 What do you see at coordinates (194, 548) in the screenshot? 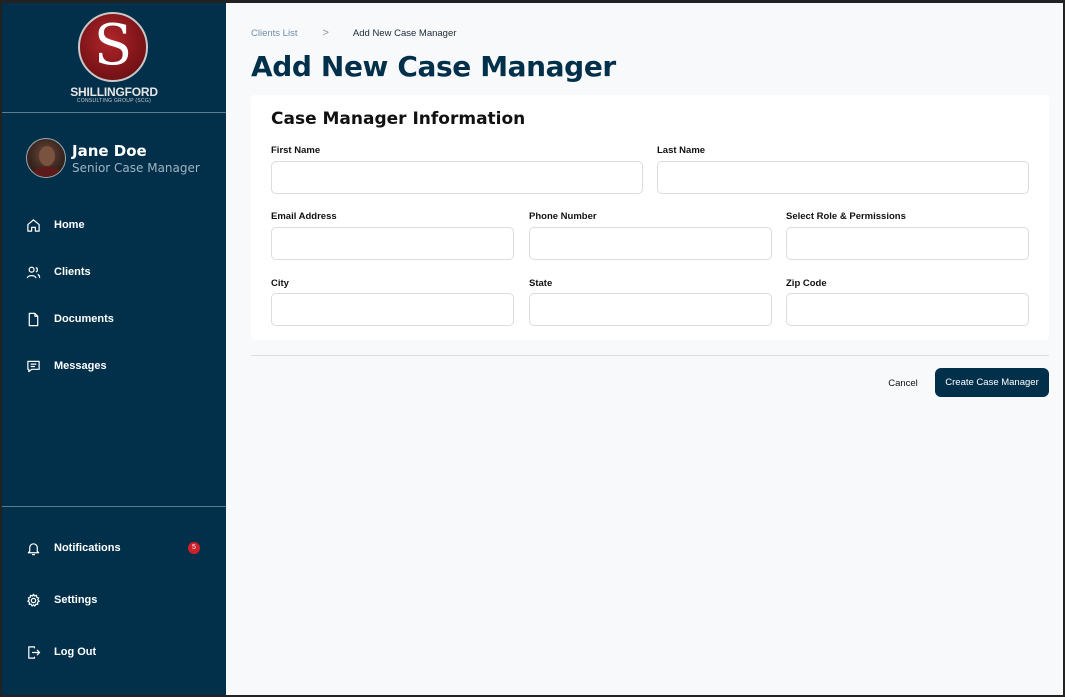
I see `notification-count-badge: 5` at bounding box center [194, 548].